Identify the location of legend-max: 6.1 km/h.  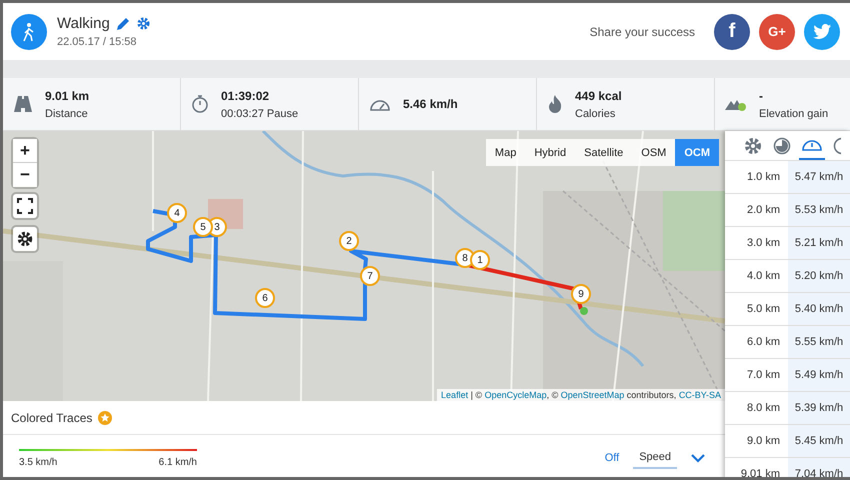
(177, 462).